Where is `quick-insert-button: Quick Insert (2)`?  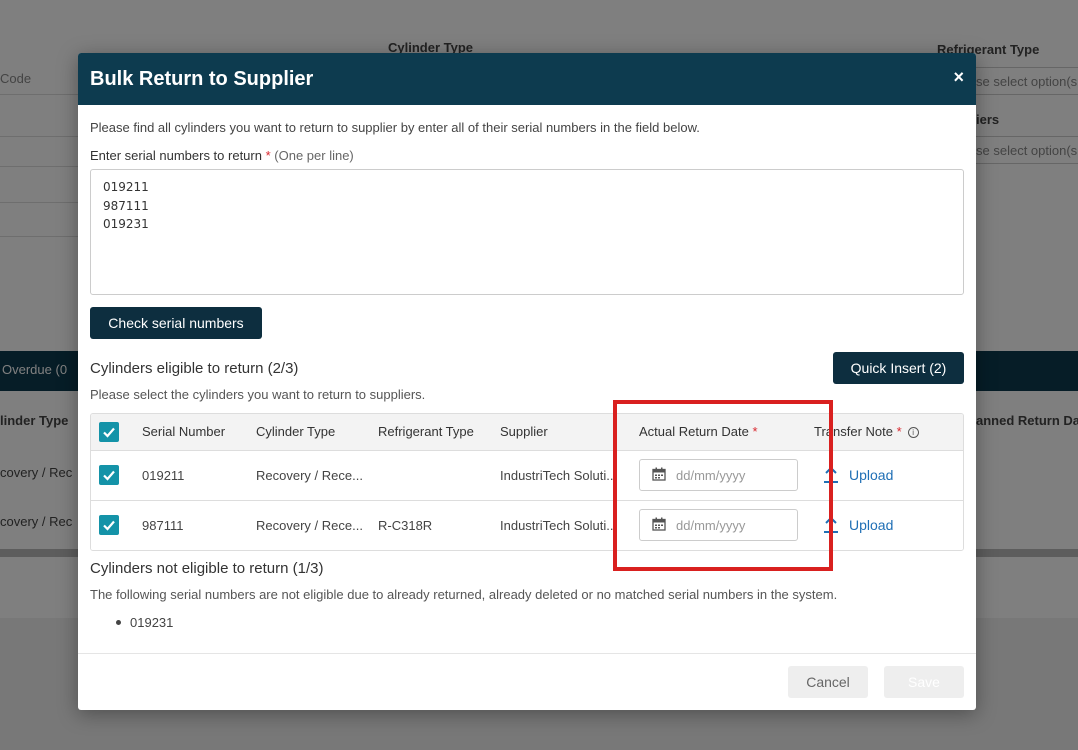 quick-insert-button: Quick Insert (2) is located at coordinates (898, 368).